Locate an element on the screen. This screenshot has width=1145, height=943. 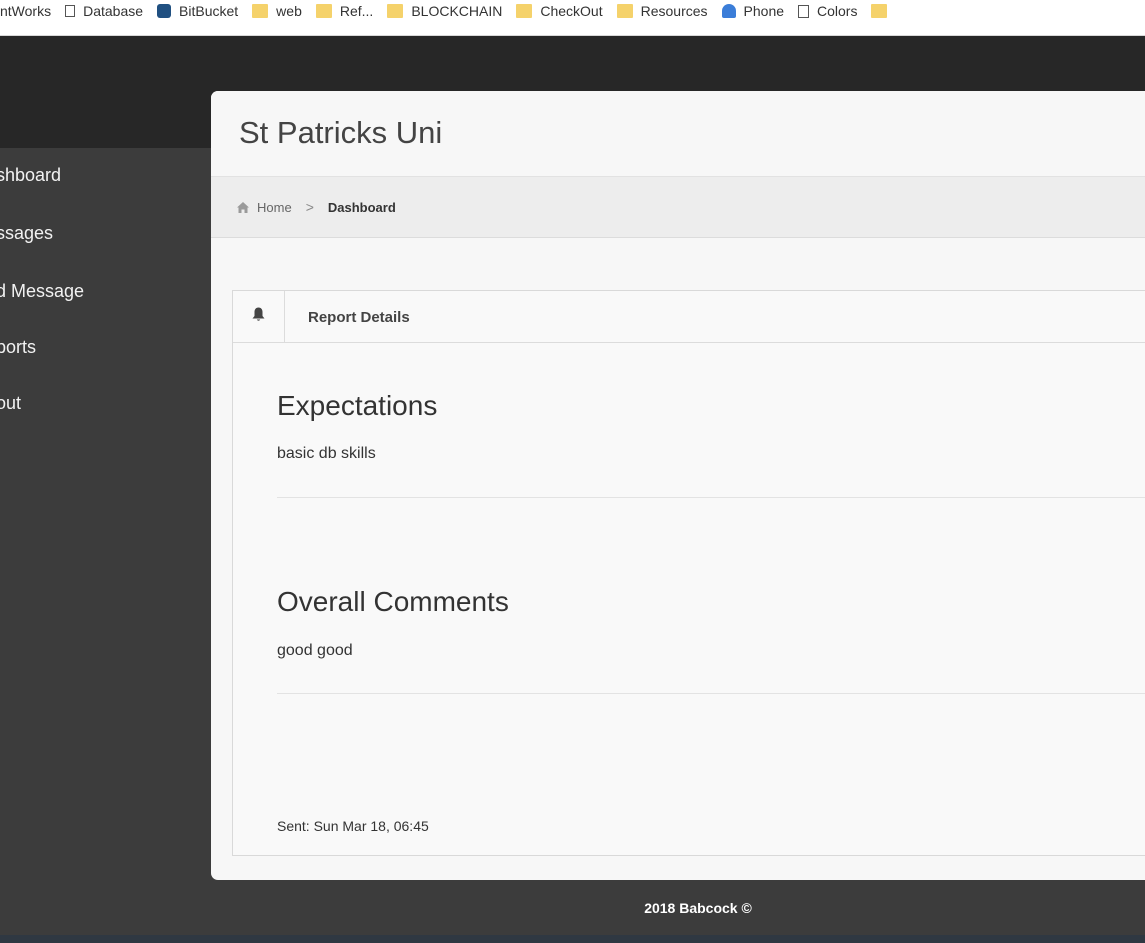
sidebar-item-label: ports is located at coordinates (18, 347).